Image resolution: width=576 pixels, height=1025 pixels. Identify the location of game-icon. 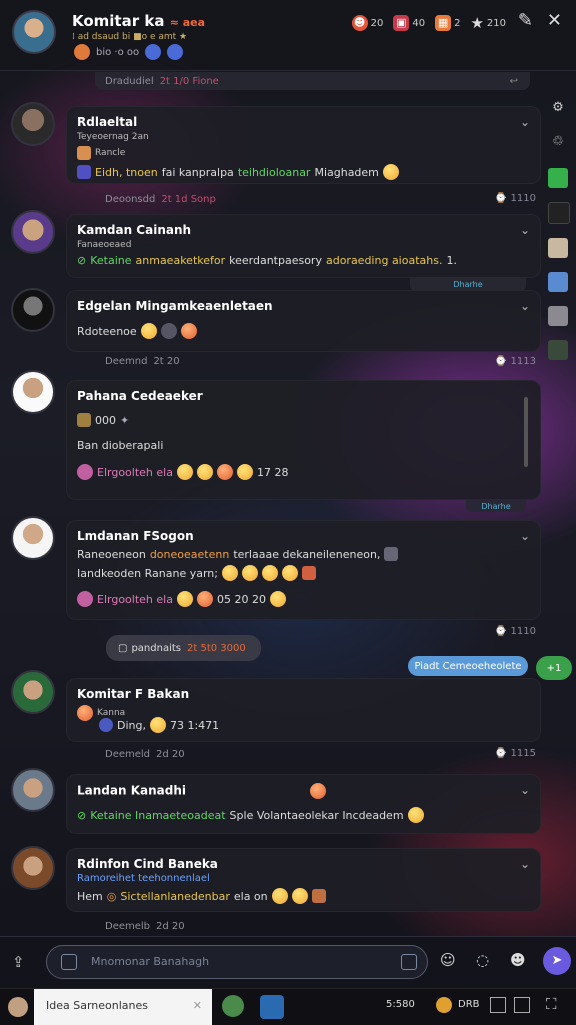
(558, 178).